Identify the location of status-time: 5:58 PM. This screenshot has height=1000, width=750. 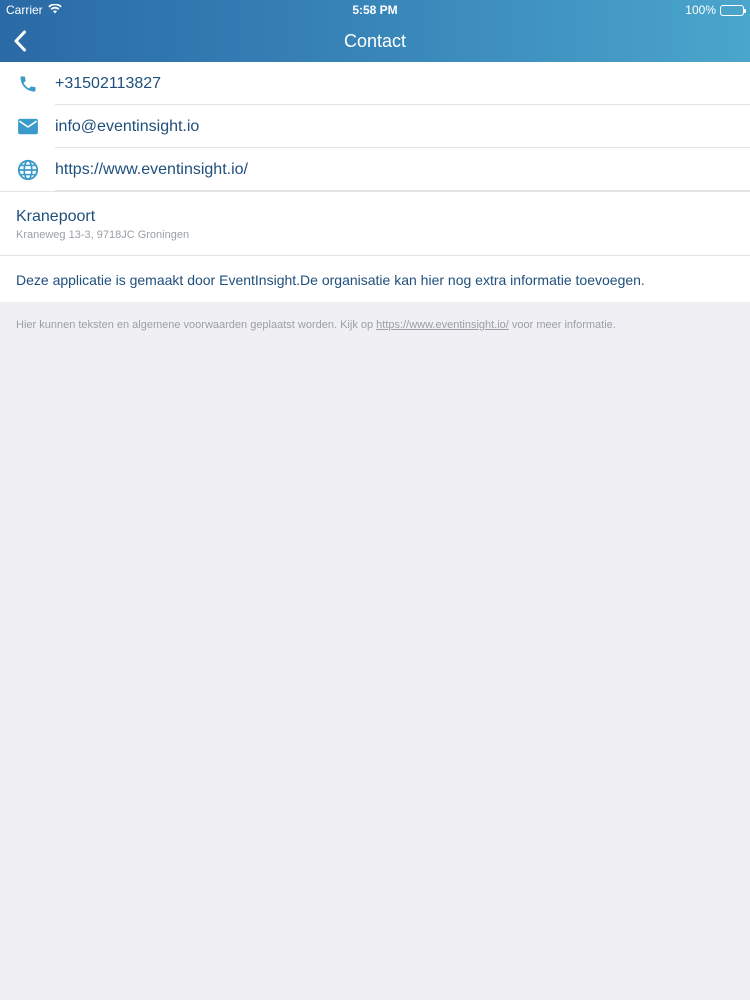
(375, 10).